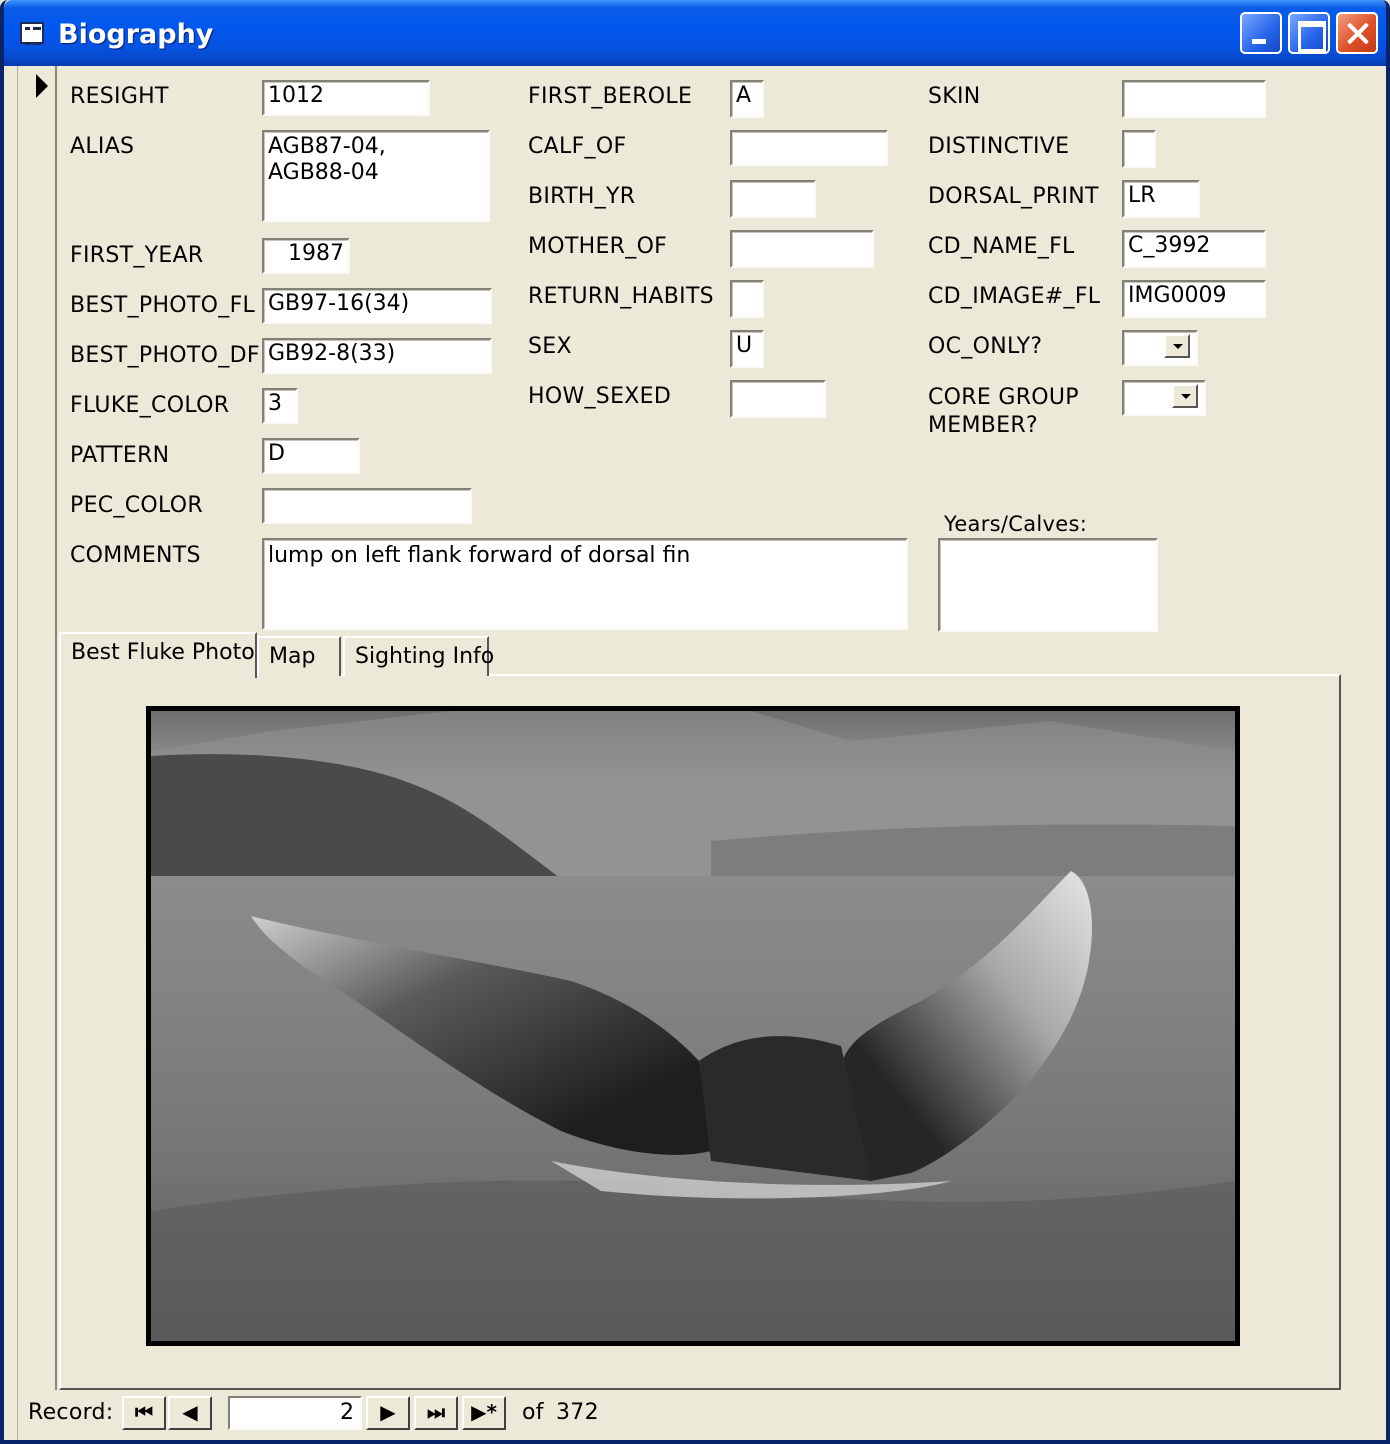 This screenshot has height=1444, width=1390. What do you see at coordinates (1001, 246) in the screenshot?
I see `cd-name-fl-label: CD_NAME_FL` at bounding box center [1001, 246].